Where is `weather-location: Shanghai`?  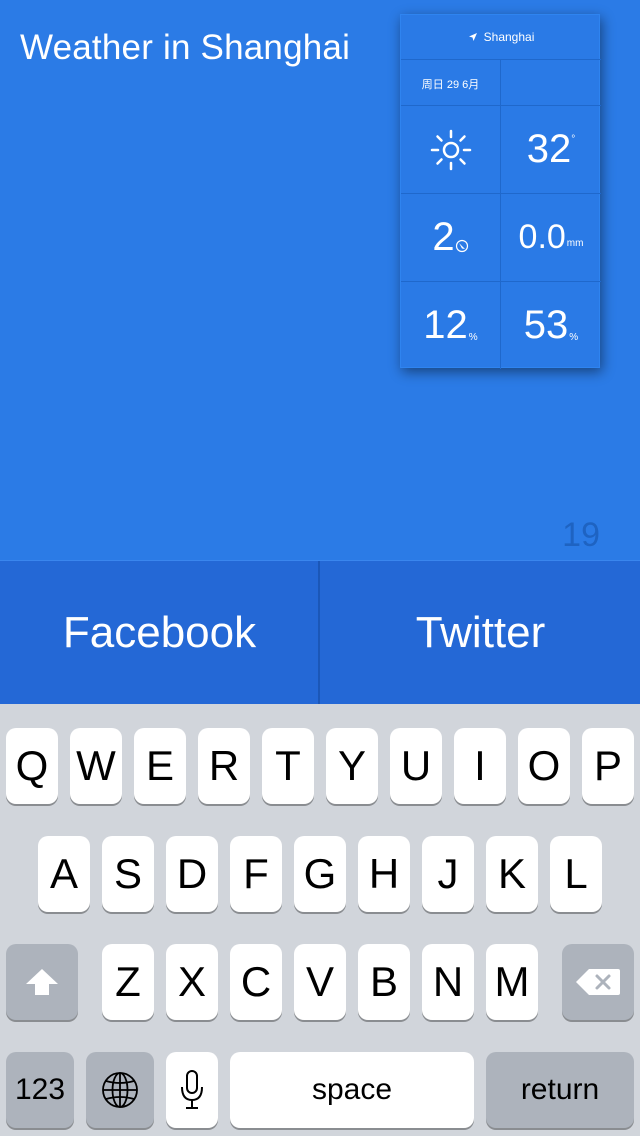 weather-location: Shanghai is located at coordinates (509, 37).